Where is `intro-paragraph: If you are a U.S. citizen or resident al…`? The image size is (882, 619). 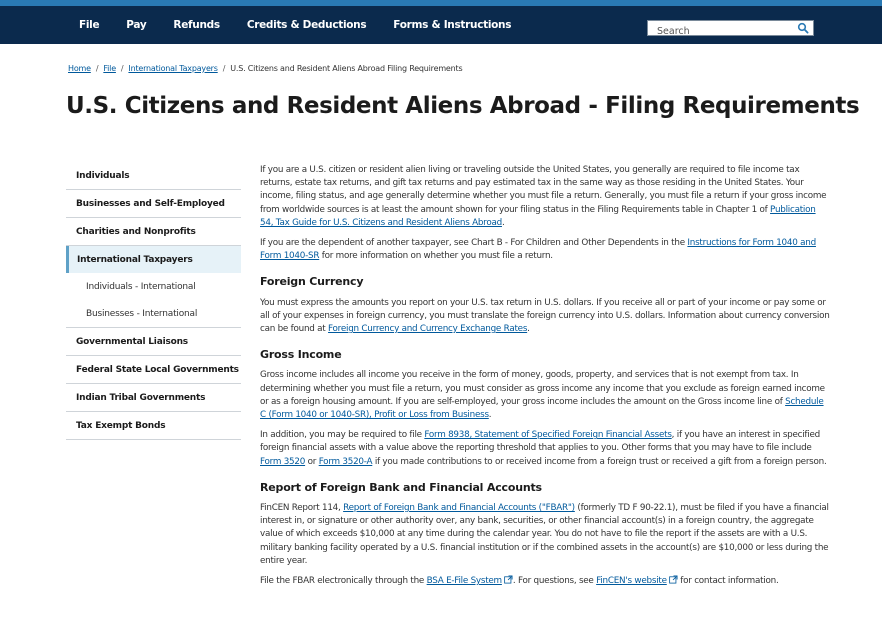 intro-paragraph: If you are a U.S. citizen or resident al… is located at coordinates (543, 196).